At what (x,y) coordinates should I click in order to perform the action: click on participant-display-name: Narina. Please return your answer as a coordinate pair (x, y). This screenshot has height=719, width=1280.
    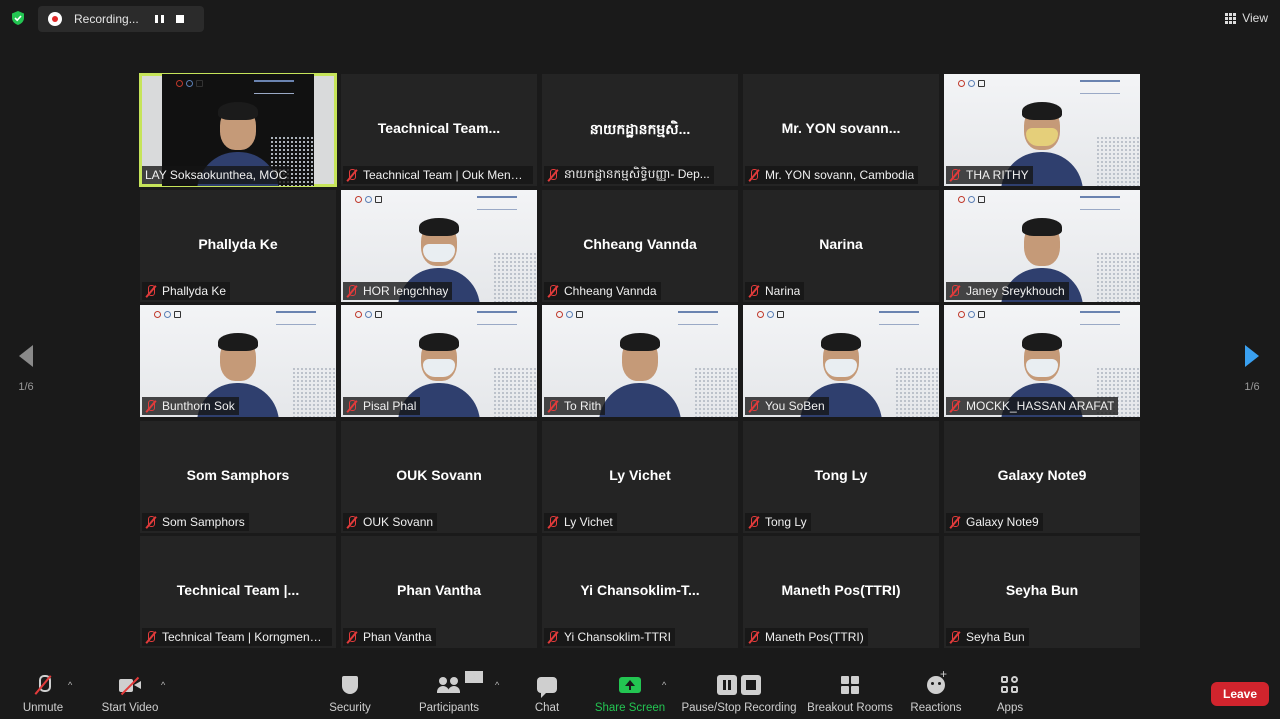
    Looking at the image, I should click on (841, 244).